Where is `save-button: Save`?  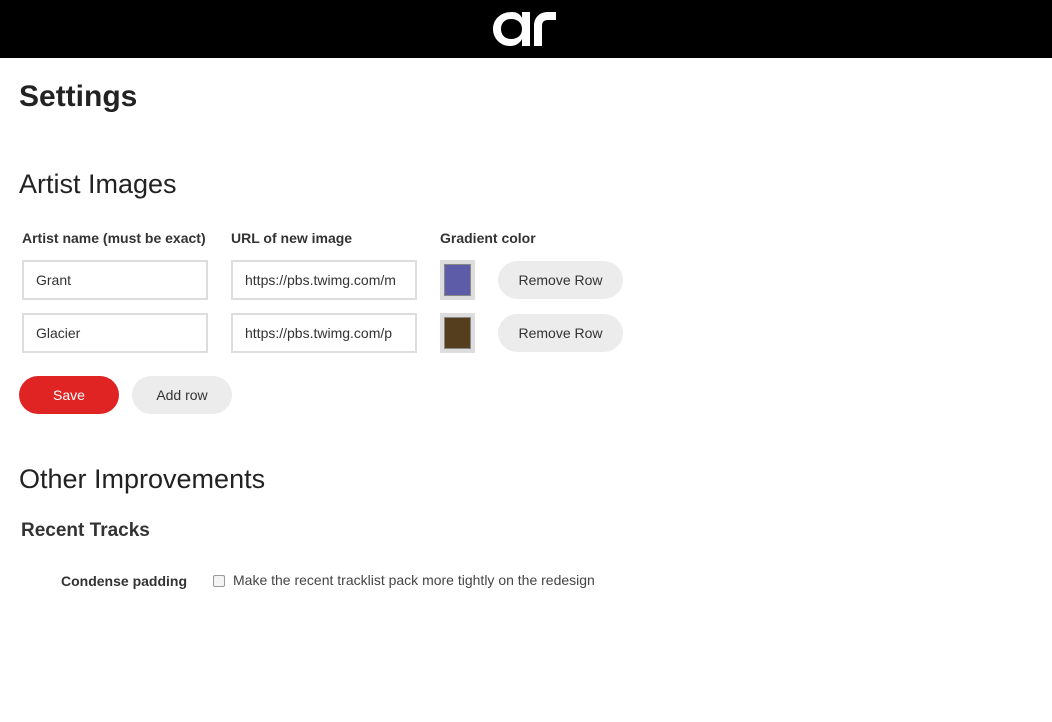
save-button: Save is located at coordinates (69, 395).